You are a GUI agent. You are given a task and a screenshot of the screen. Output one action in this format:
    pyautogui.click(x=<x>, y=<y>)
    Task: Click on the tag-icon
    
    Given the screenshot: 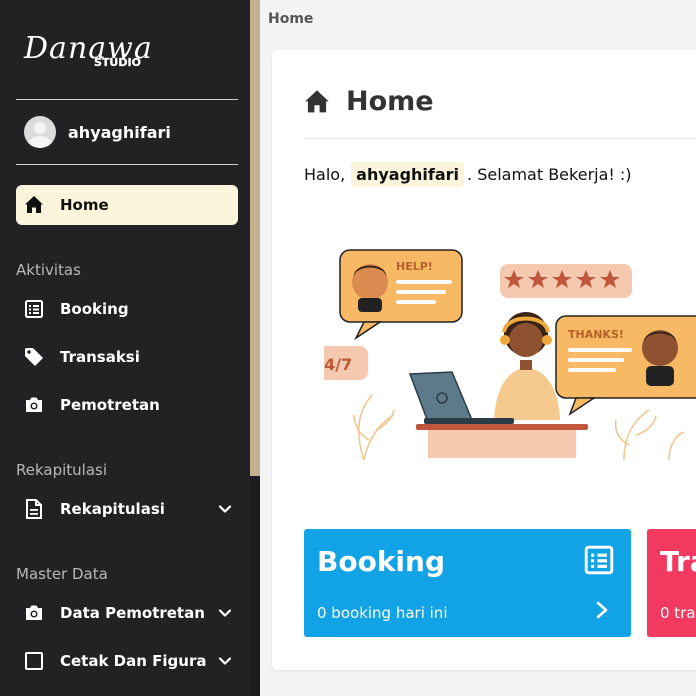 What is the action you would take?
    pyautogui.click(x=34, y=357)
    